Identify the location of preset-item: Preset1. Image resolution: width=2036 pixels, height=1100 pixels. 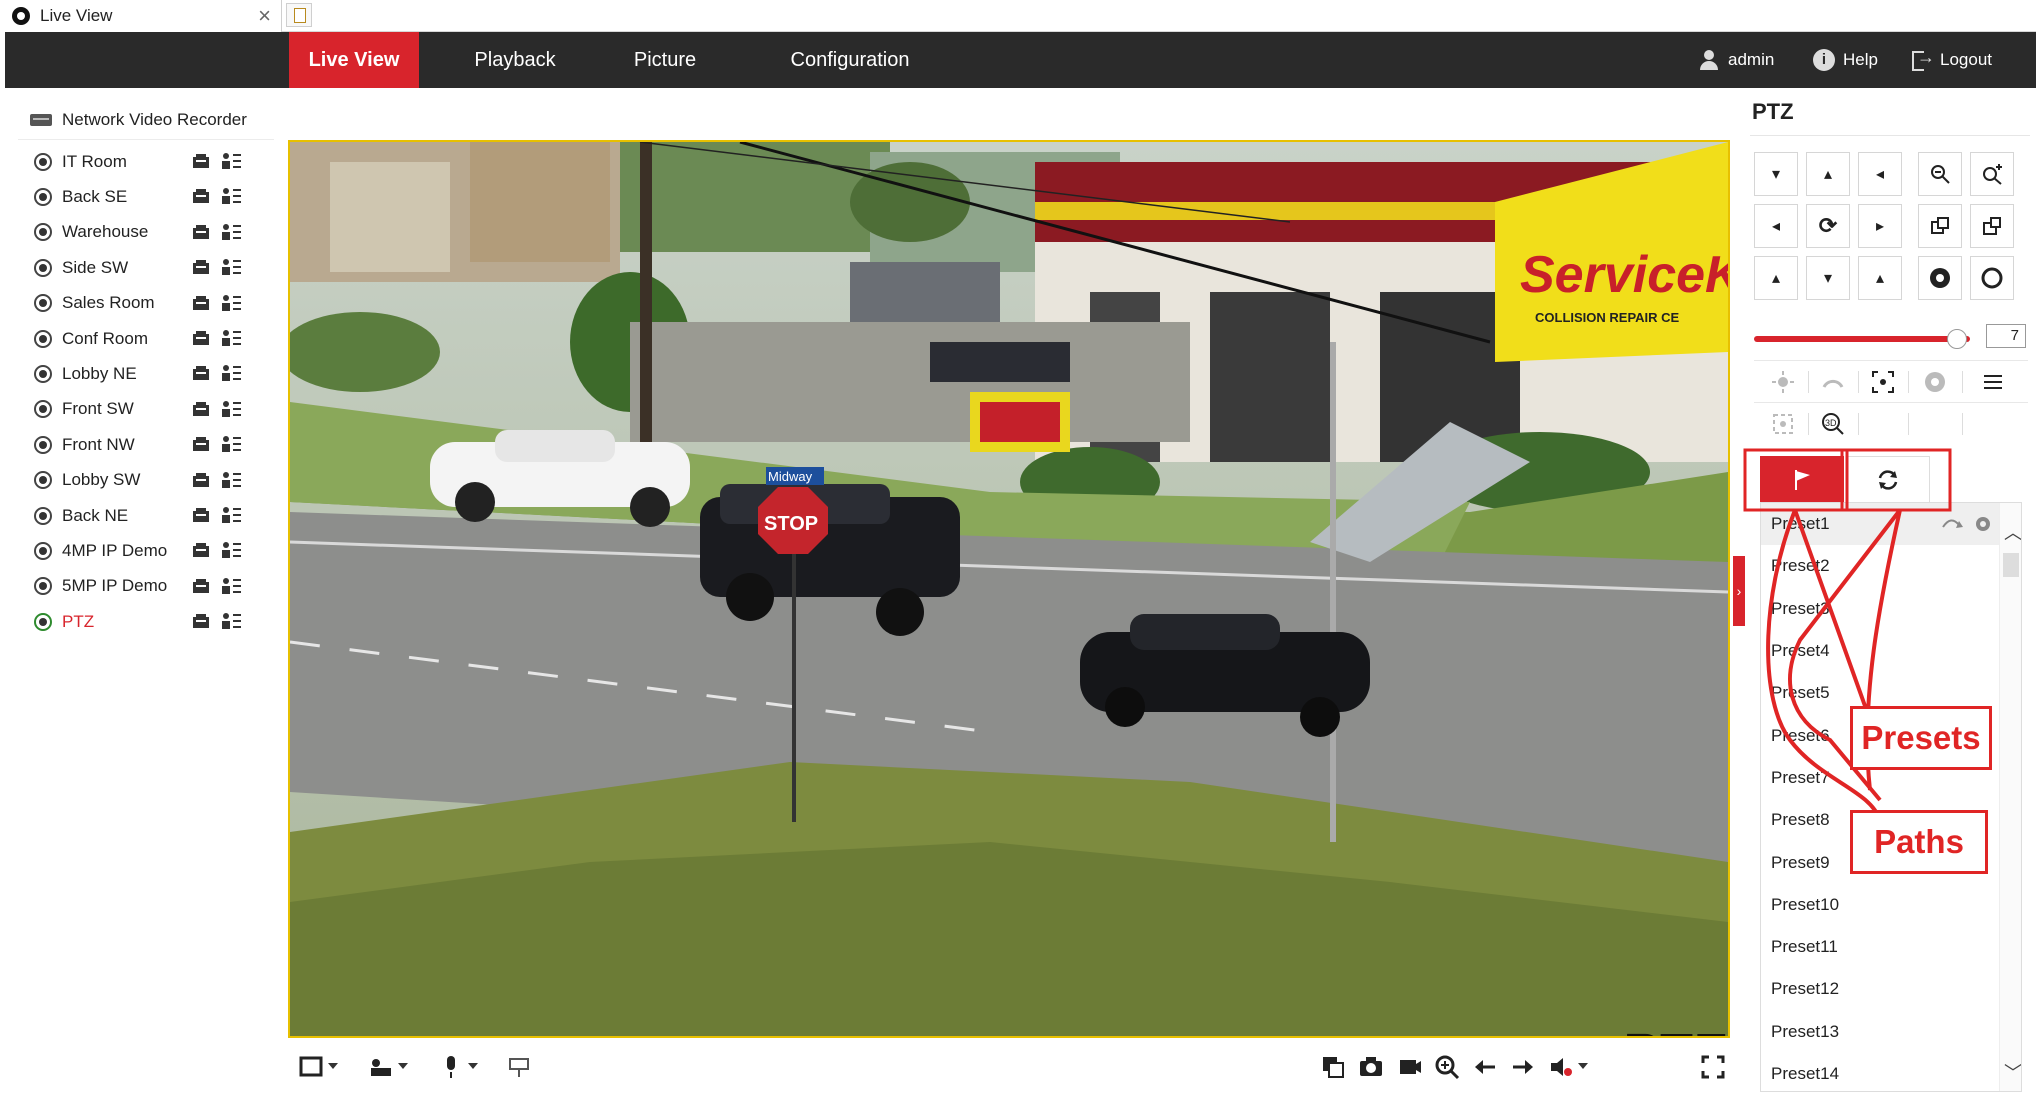
(1891, 524).